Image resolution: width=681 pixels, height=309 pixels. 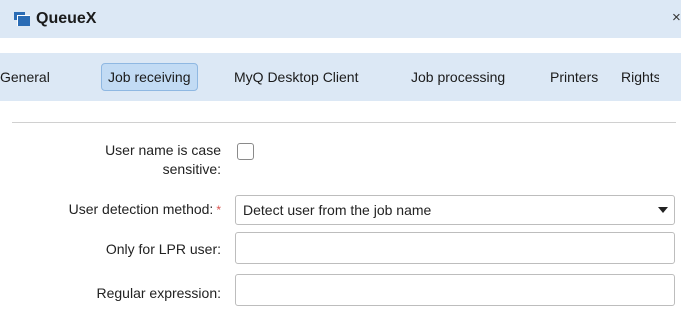 What do you see at coordinates (130, 160) in the screenshot?
I see `case-sensitive-label: User name is case sensitive:` at bounding box center [130, 160].